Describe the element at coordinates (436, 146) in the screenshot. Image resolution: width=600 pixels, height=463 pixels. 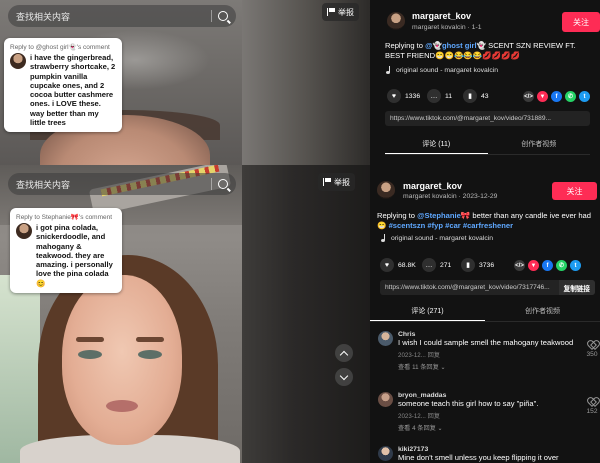
I see `tab-comments: 评论 (11)` at that location.